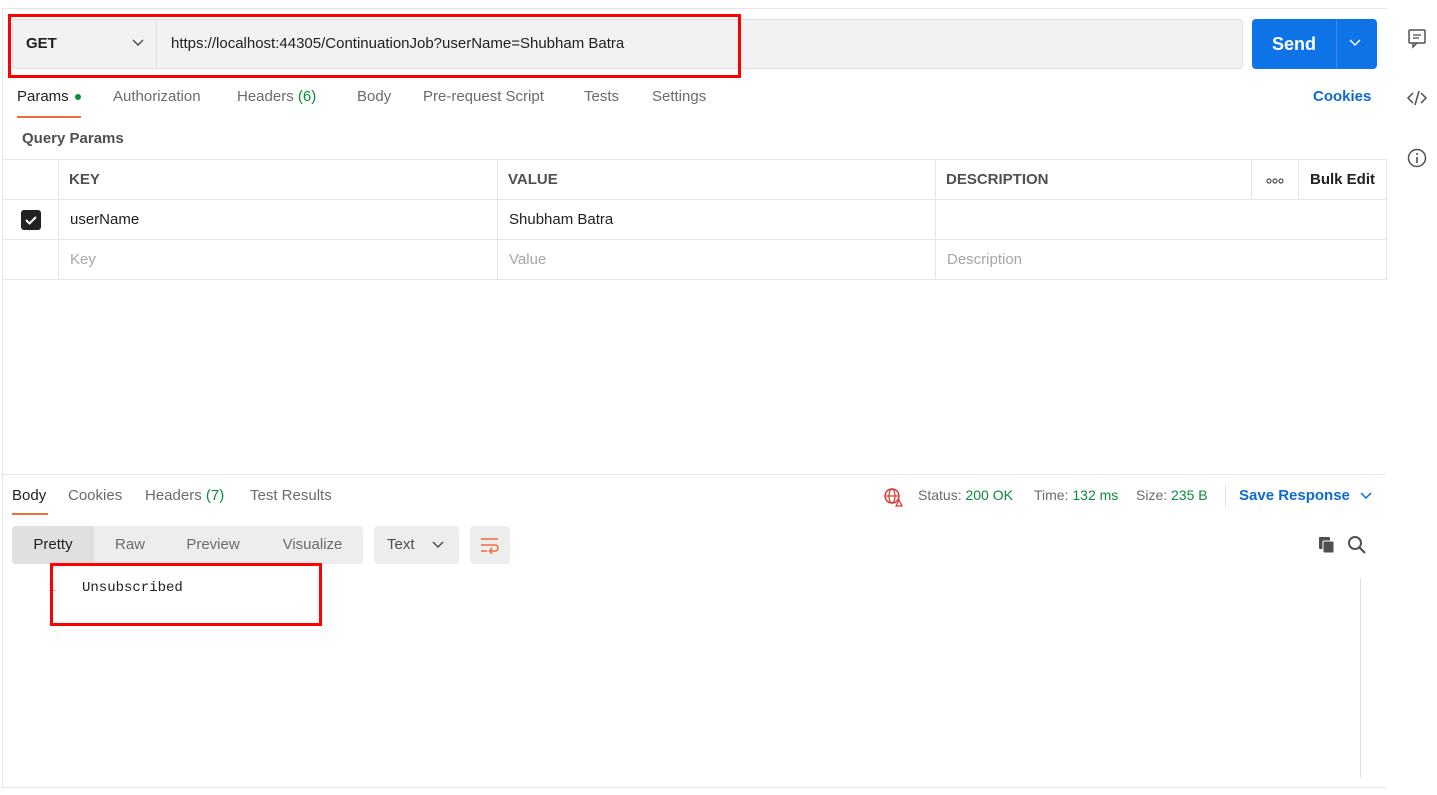 This screenshot has height=795, width=1437. I want to click on tab-tests: Tests, so click(601, 96).